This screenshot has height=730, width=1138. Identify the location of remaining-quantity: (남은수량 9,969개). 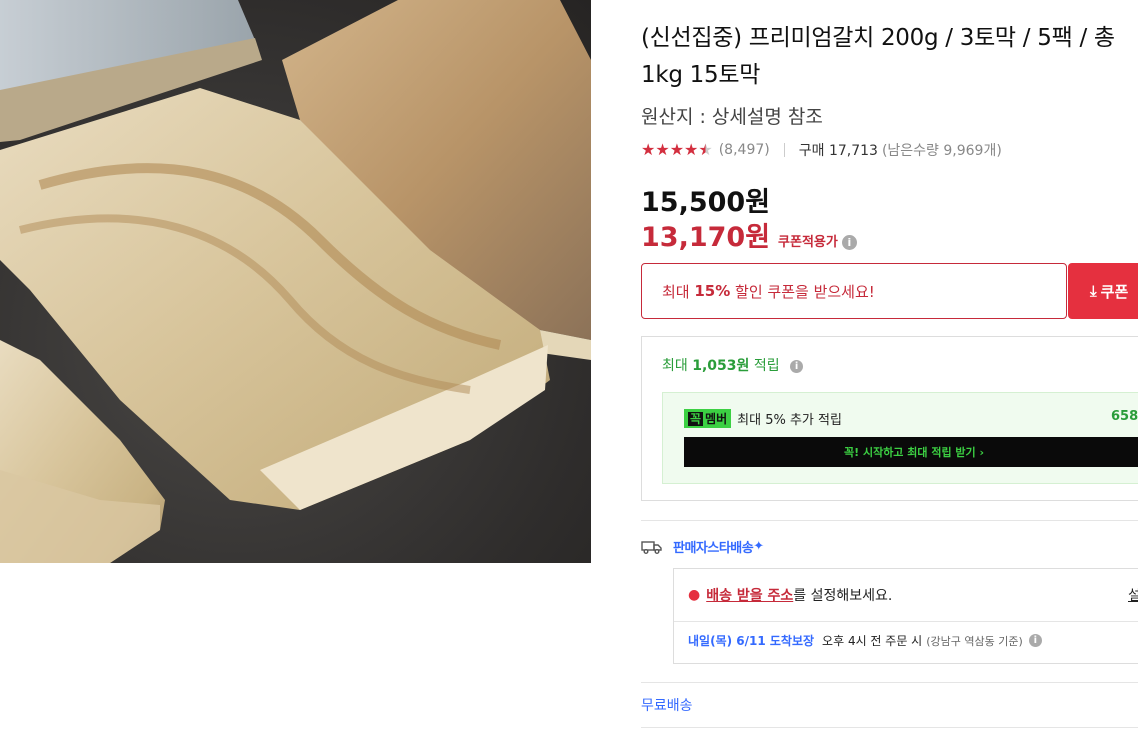
(941, 151).